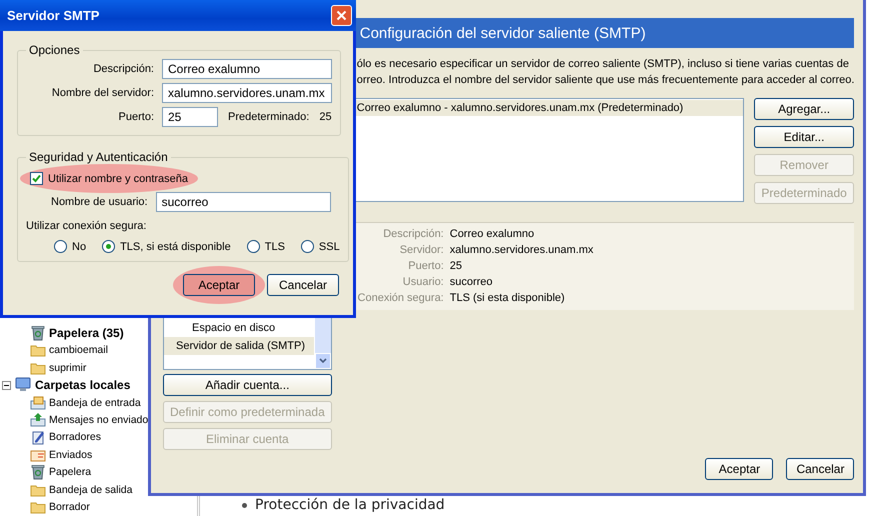  Describe the element at coordinates (493, 234) in the screenshot. I see `detail-value: Correo exalumno` at that location.